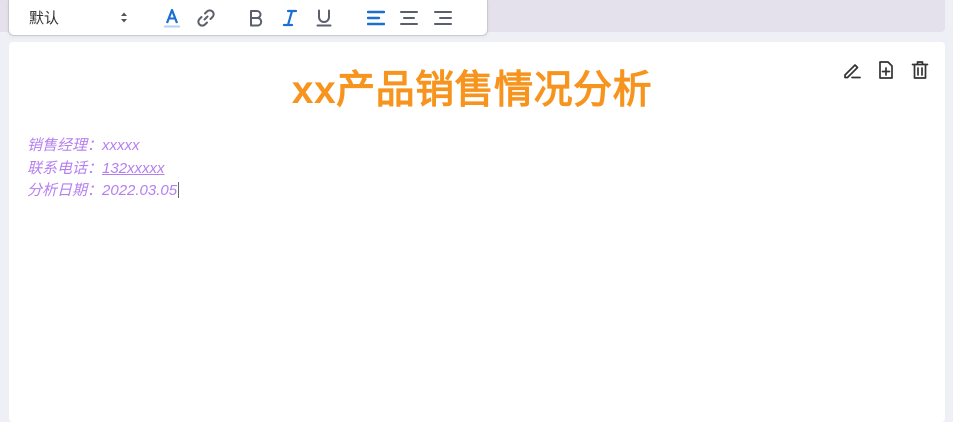 The image size is (953, 422). I want to click on text-cursor, so click(179, 190).